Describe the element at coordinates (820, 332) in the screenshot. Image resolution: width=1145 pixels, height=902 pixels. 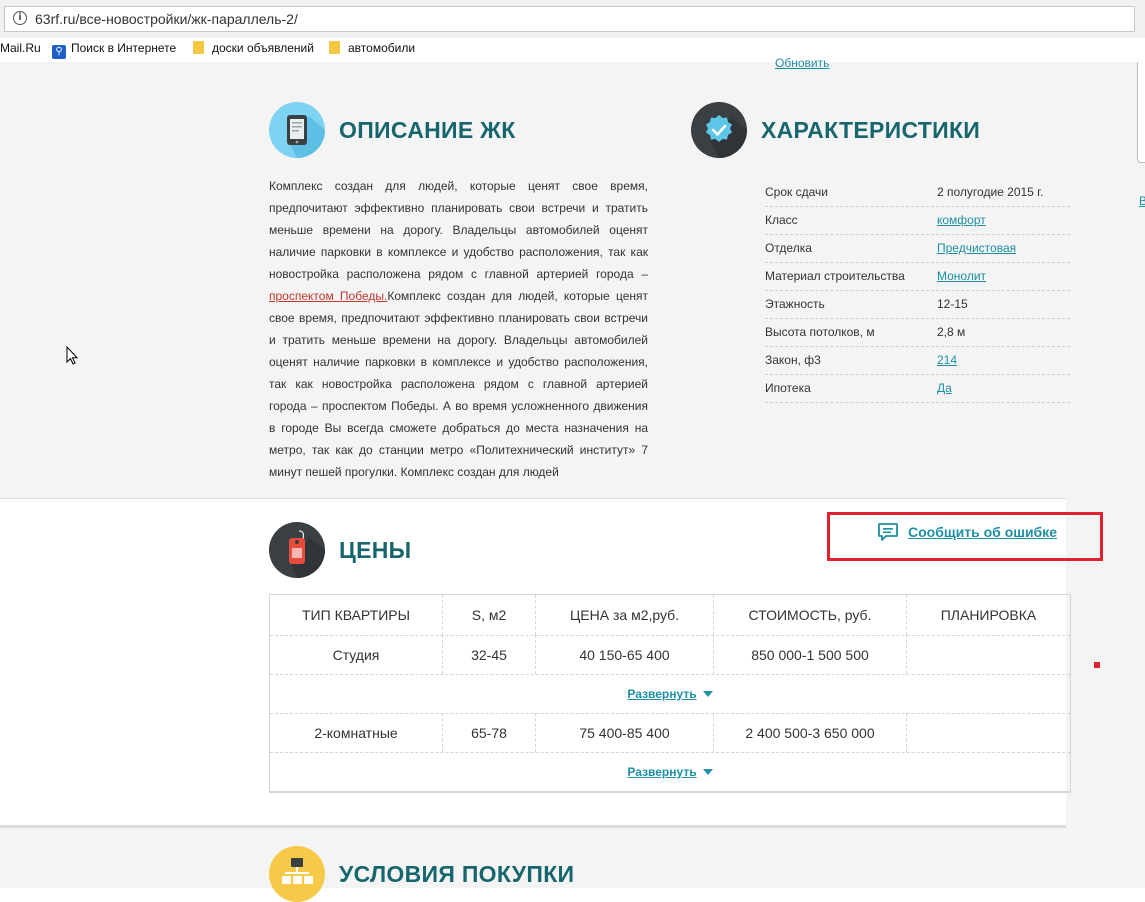
I see `characteristic-label: Высота потолков, м` at that location.